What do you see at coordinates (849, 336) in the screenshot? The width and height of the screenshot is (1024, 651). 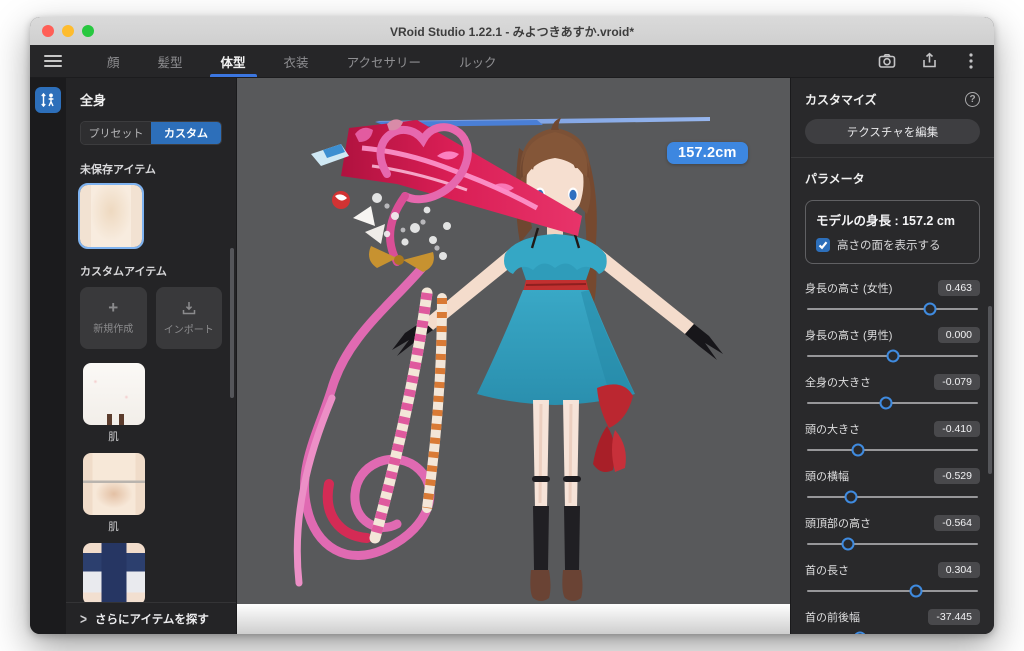 I see `slider-label: 身長の高さ (男性)` at bounding box center [849, 336].